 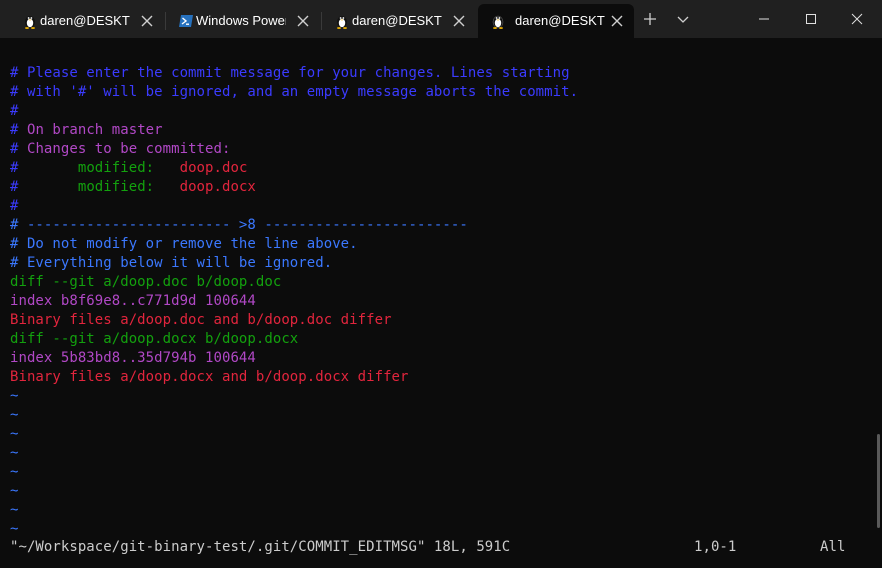 I want to click on terminal-text-segment: Changes to be committed:, so click(x=128, y=149).